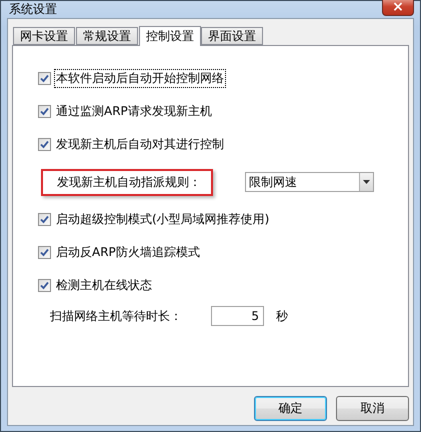  What do you see at coordinates (162, 219) in the screenshot?
I see `checkbox-label: 启动超级控制模式(小型局域网推荐使用)` at bounding box center [162, 219].